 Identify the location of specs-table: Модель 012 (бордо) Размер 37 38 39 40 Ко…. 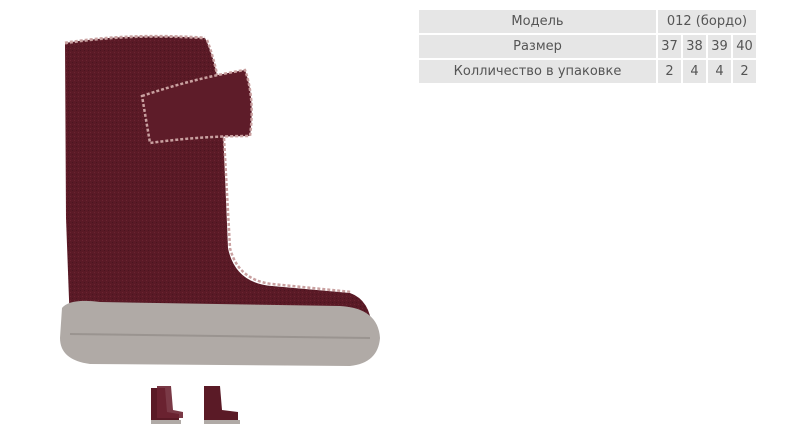
(587, 46).